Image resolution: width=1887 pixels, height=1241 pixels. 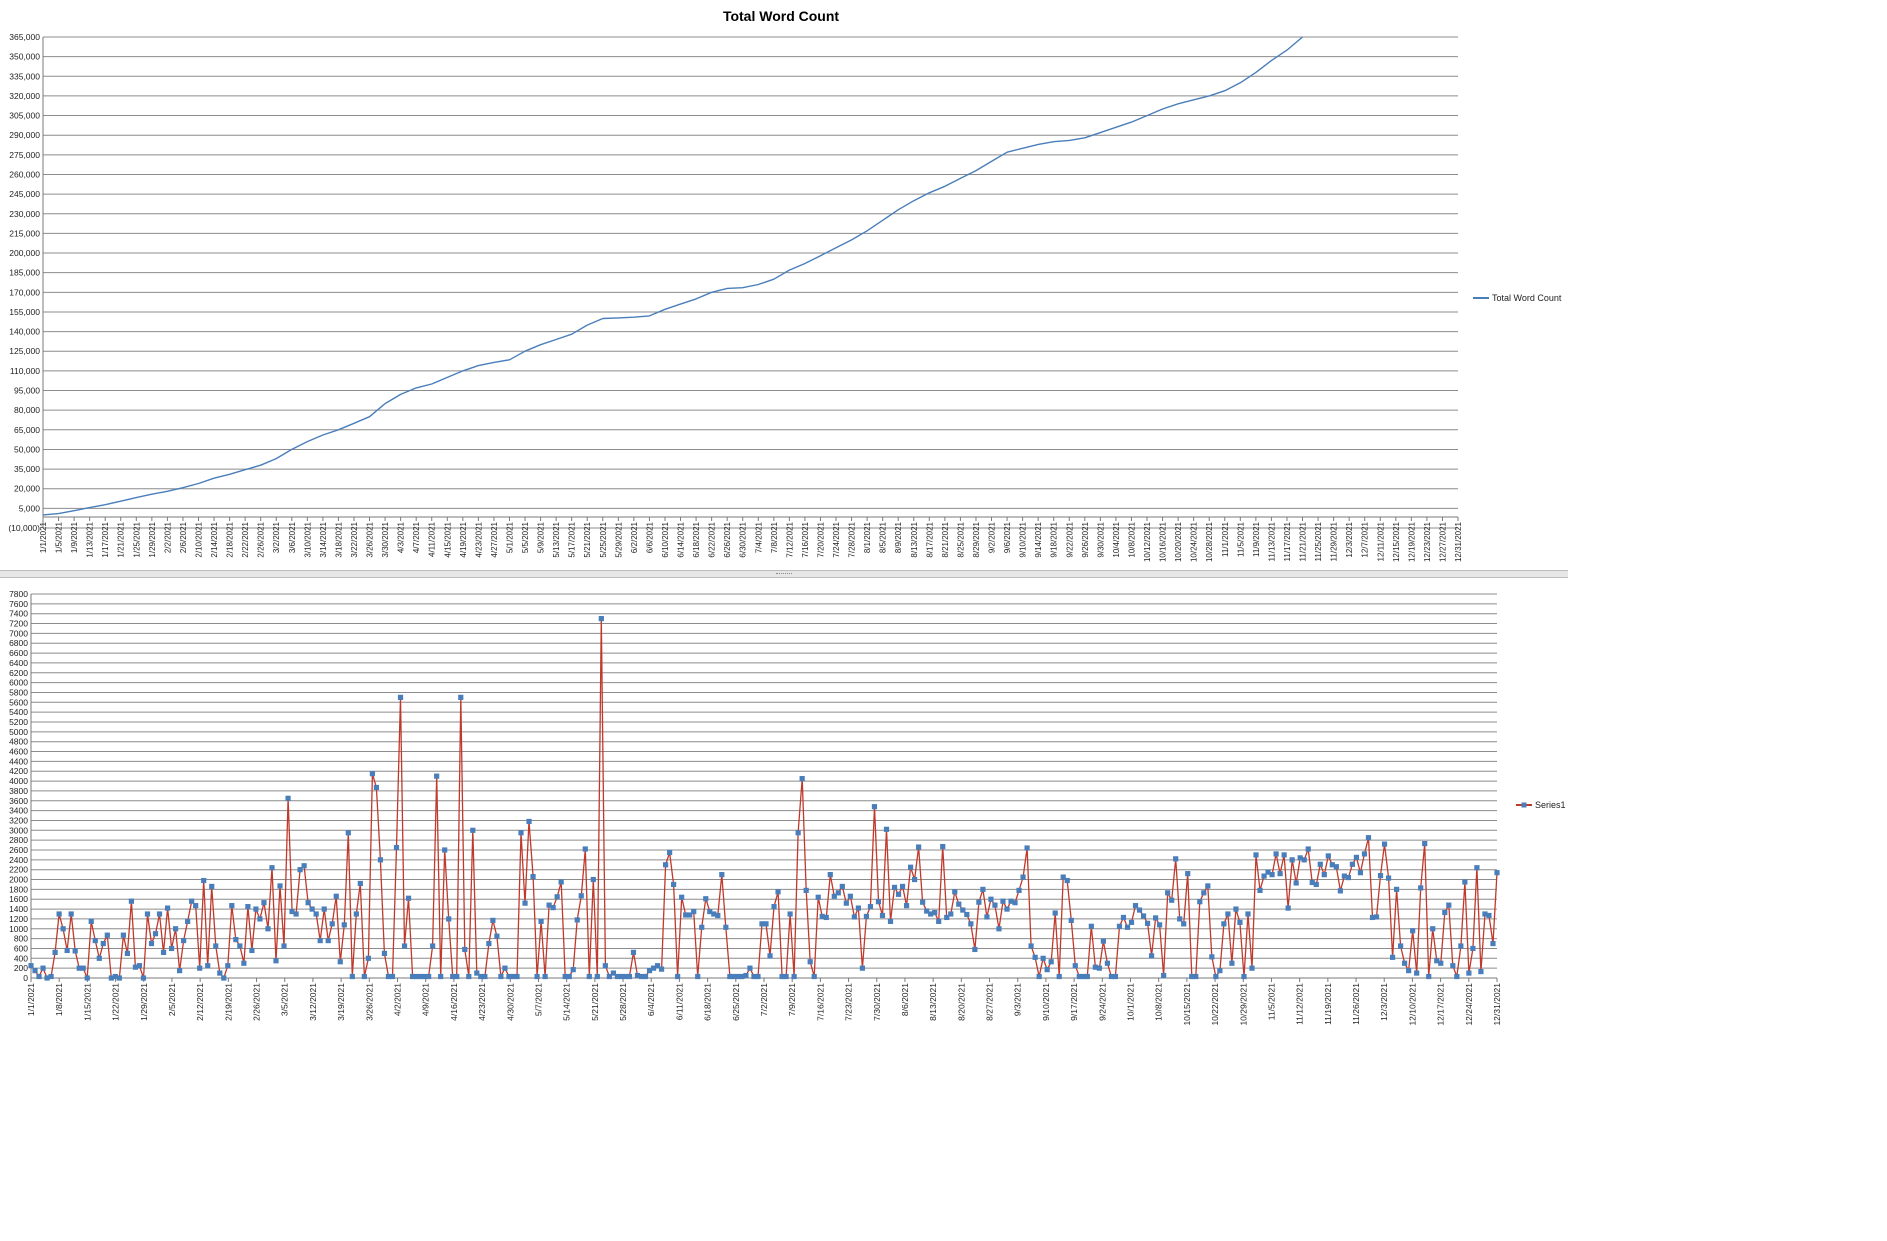 I want to click on x-tick-label: 8/13/2021, so click(x=914, y=539).